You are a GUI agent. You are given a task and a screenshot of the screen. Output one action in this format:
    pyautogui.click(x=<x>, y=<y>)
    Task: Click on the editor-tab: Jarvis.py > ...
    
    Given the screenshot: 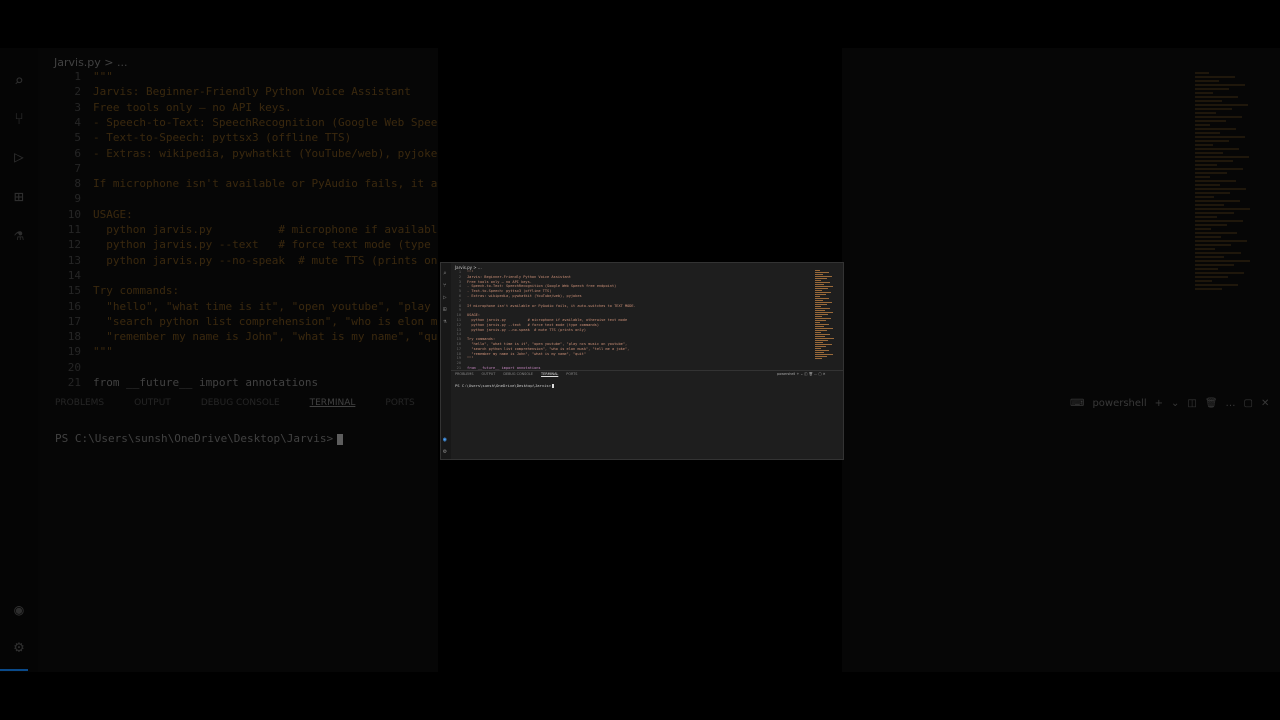 What is the action you would take?
    pyautogui.click(x=91, y=62)
    